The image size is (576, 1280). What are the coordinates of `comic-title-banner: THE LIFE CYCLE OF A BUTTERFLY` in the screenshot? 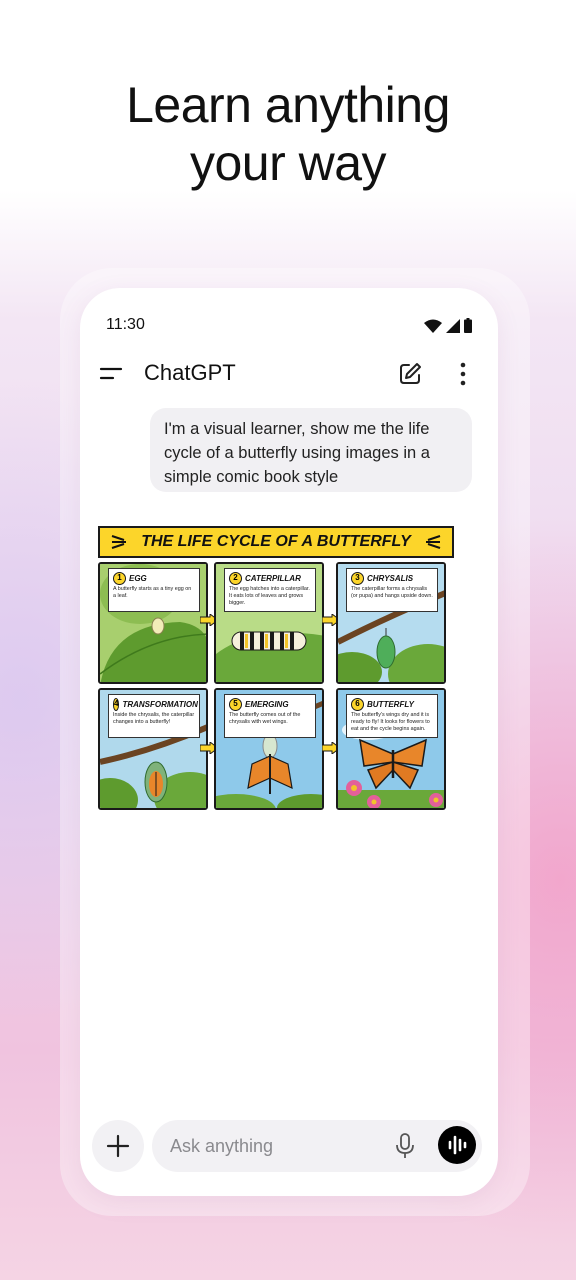 It's located at (276, 542).